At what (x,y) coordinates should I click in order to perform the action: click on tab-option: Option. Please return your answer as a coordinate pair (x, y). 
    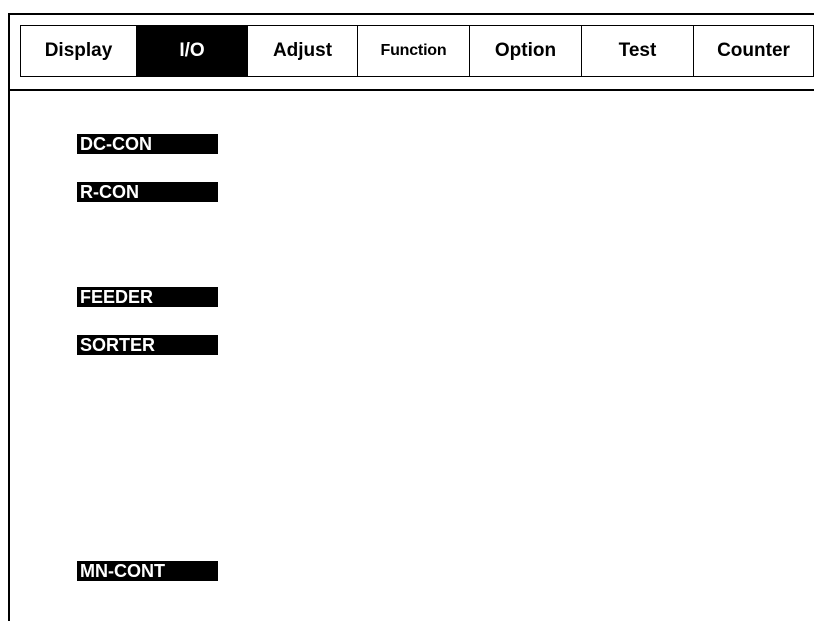
    Looking at the image, I should click on (525, 51).